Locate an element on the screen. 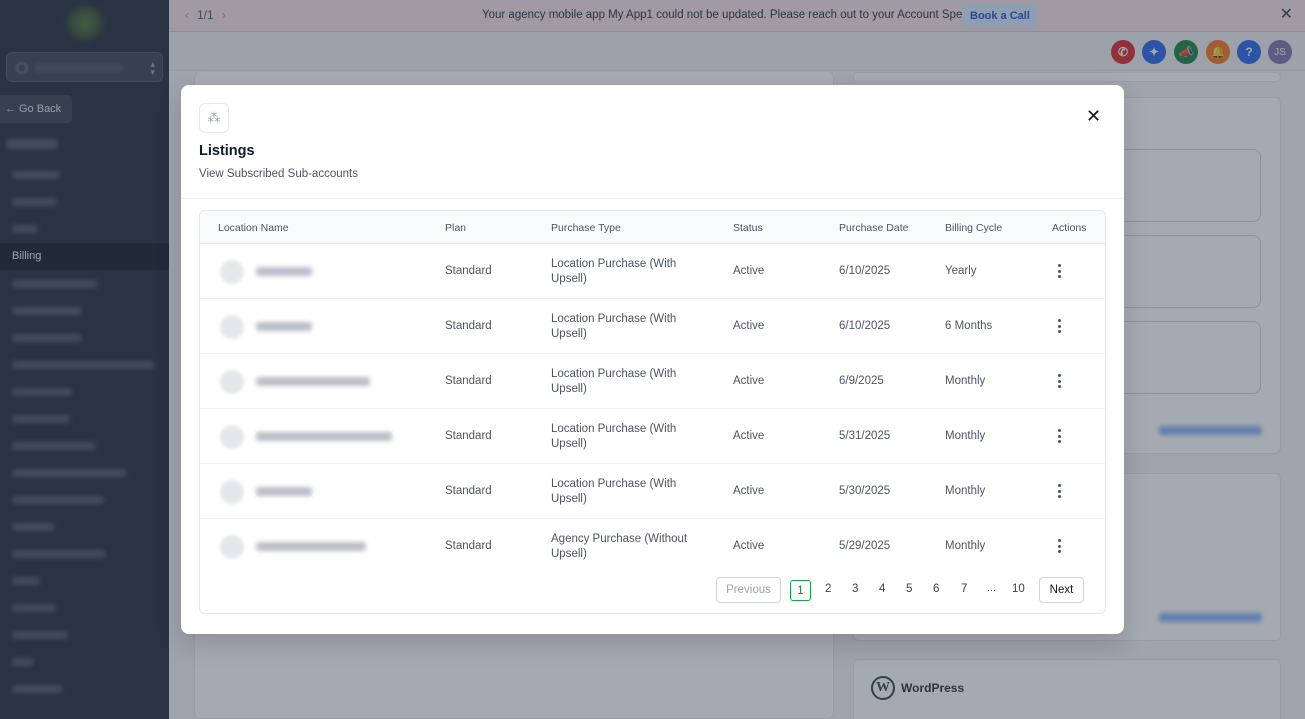  page-5-button: 5 is located at coordinates (909, 589).